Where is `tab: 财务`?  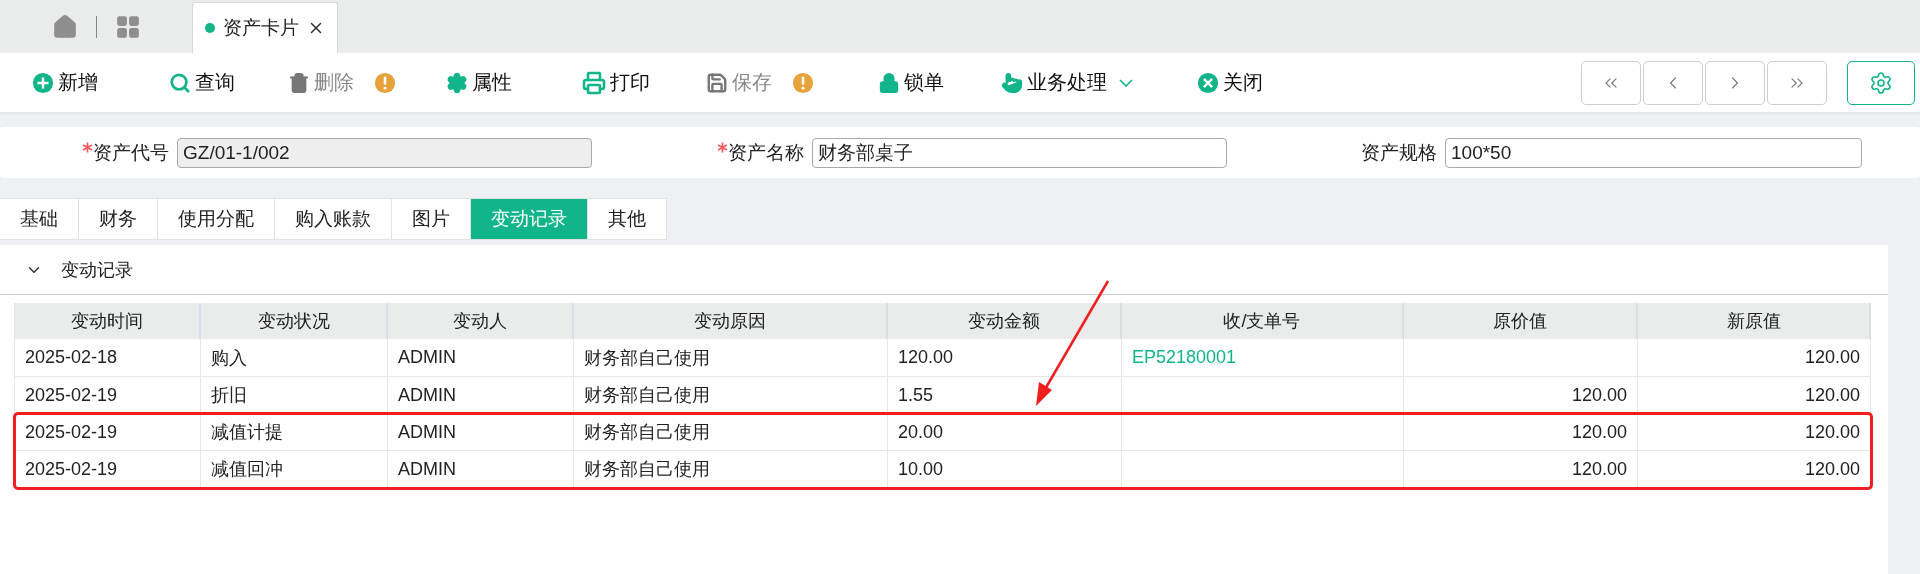
tab: 财务 is located at coordinates (118, 219).